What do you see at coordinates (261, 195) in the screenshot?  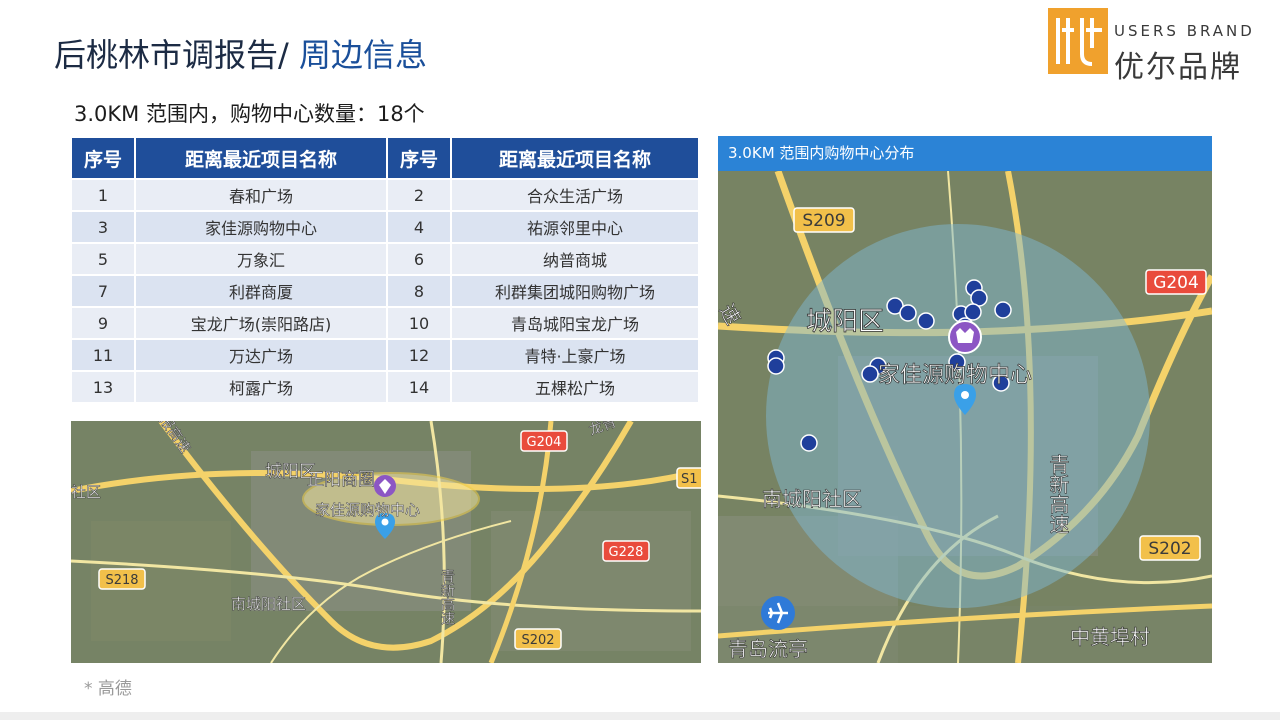 I see `cell-name: 春和广场` at bounding box center [261, 195].